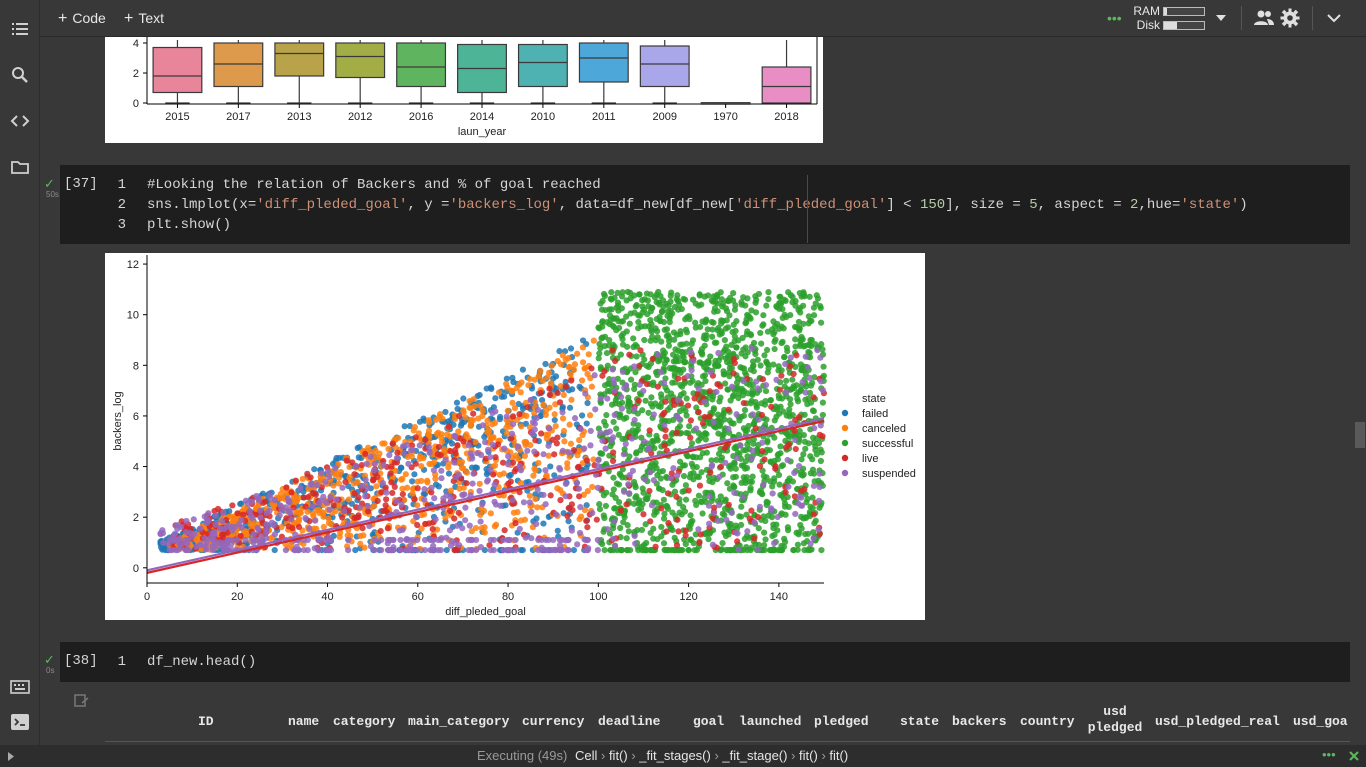  I want to click on terminal-icon, so click(20, 722).